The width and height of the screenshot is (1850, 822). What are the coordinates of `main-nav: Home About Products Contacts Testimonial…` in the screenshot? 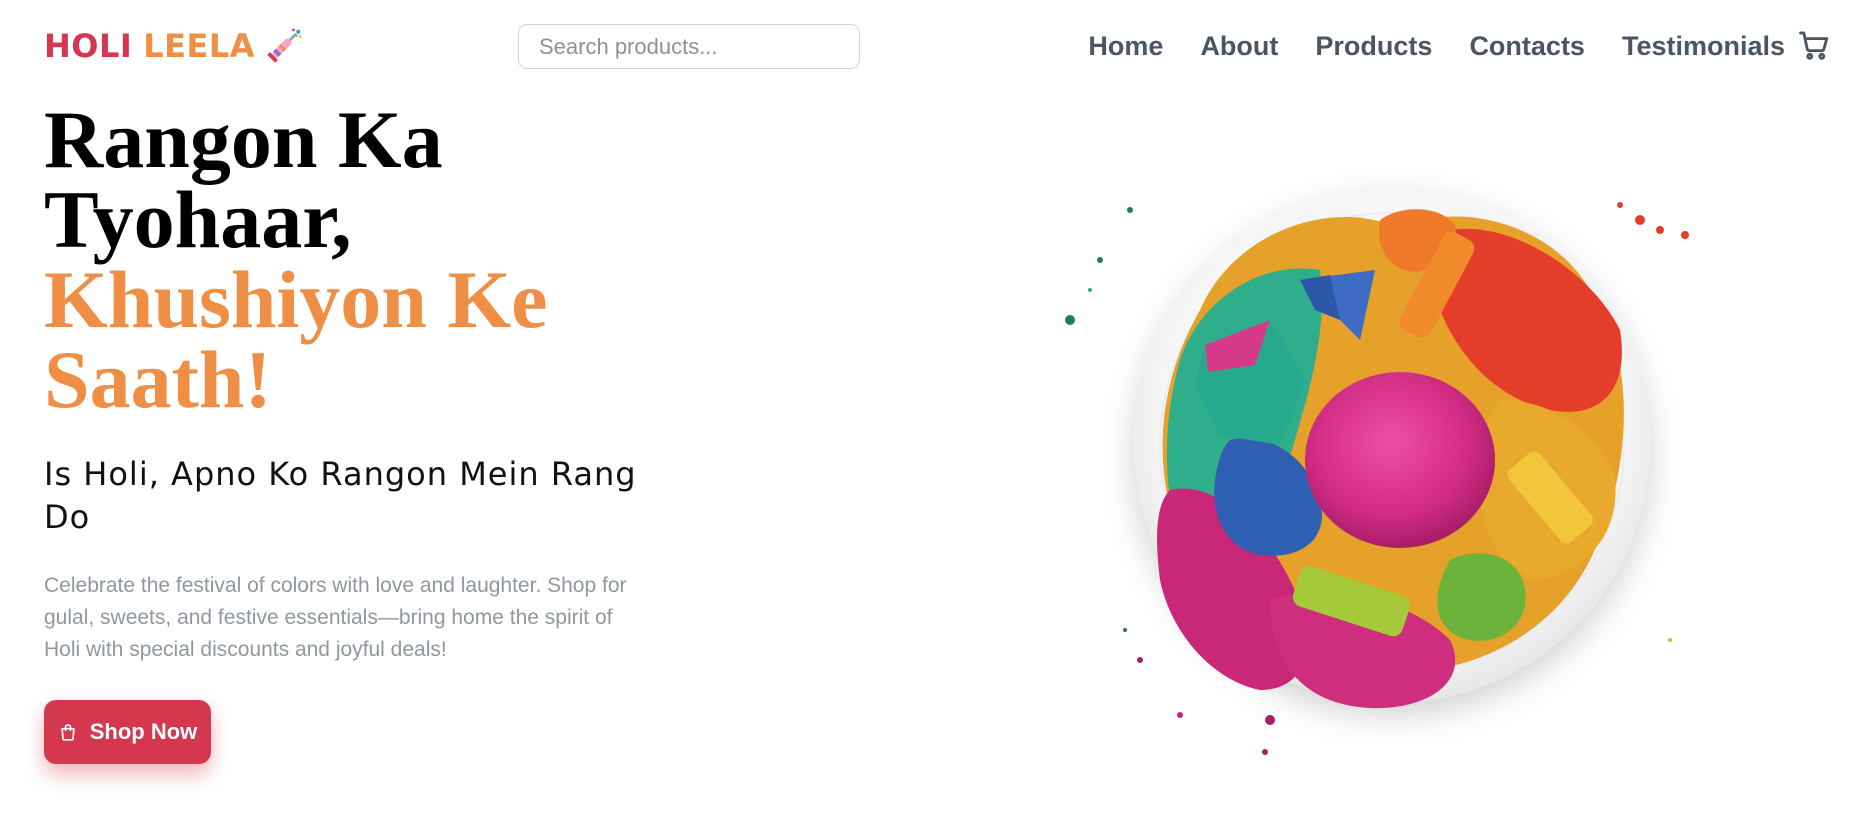 It's located at (1436, 46).